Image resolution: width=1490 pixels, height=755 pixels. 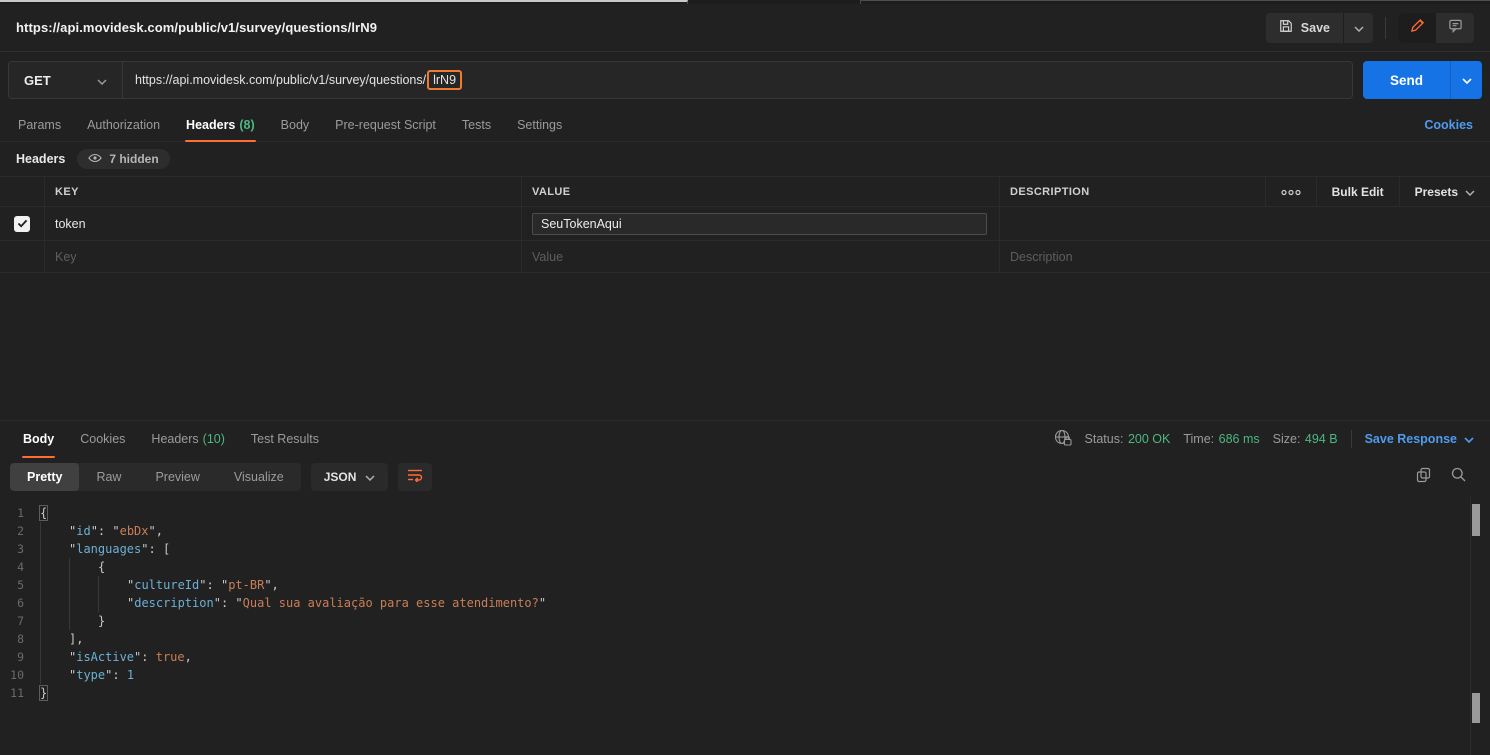 I want to click on time-field: Time: 686 ms, so click(x=1221, y=439).